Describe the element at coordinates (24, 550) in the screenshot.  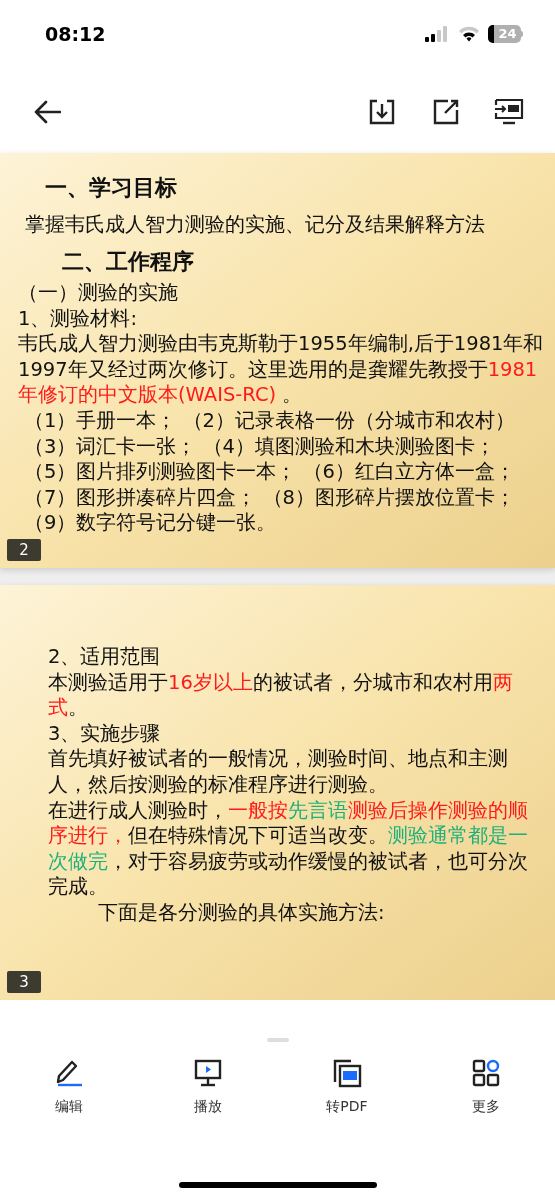
I see `page-number: 2` at that location.